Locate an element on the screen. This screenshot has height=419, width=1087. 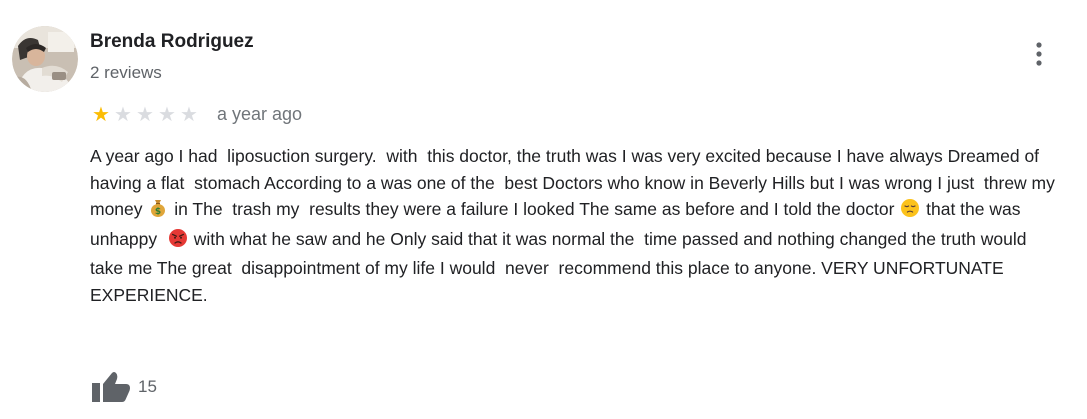
review-date: a year ago is located at coordinates (260, 113).